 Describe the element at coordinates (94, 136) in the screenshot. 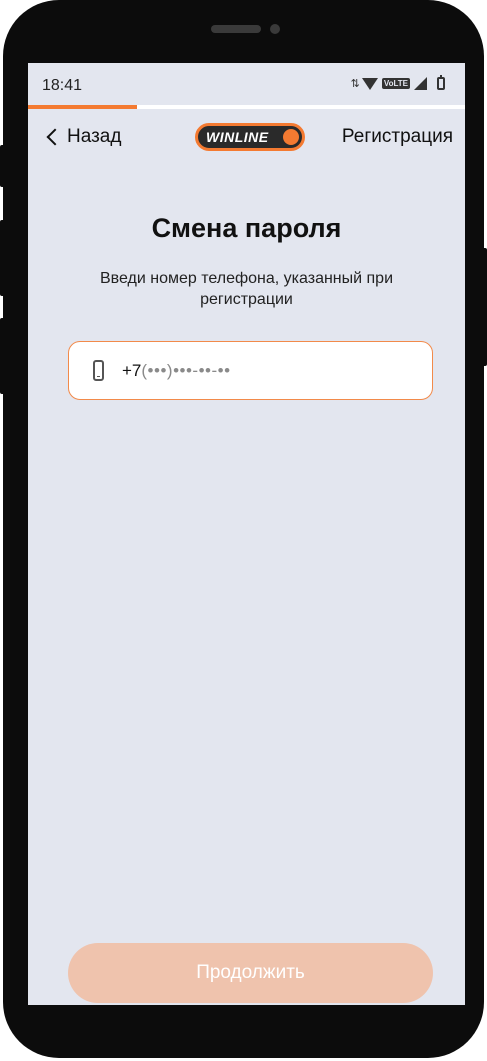

I see `back-button-label: Назад` at that location.